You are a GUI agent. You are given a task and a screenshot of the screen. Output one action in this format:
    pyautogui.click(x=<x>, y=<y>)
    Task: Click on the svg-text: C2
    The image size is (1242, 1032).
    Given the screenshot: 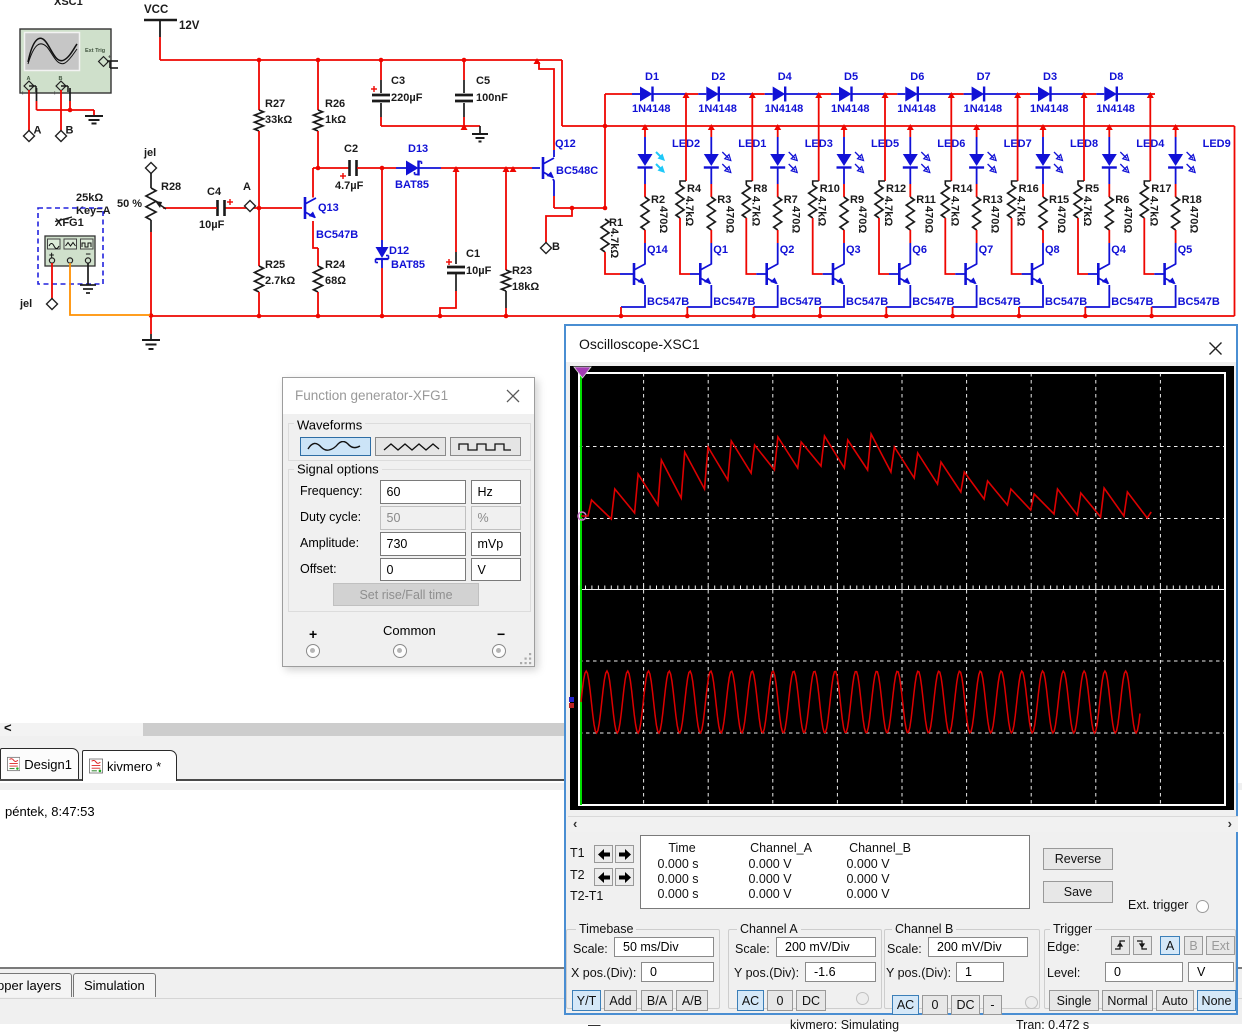 What is the action you would take?
    pyautogui.click(x=351, y=149)
    